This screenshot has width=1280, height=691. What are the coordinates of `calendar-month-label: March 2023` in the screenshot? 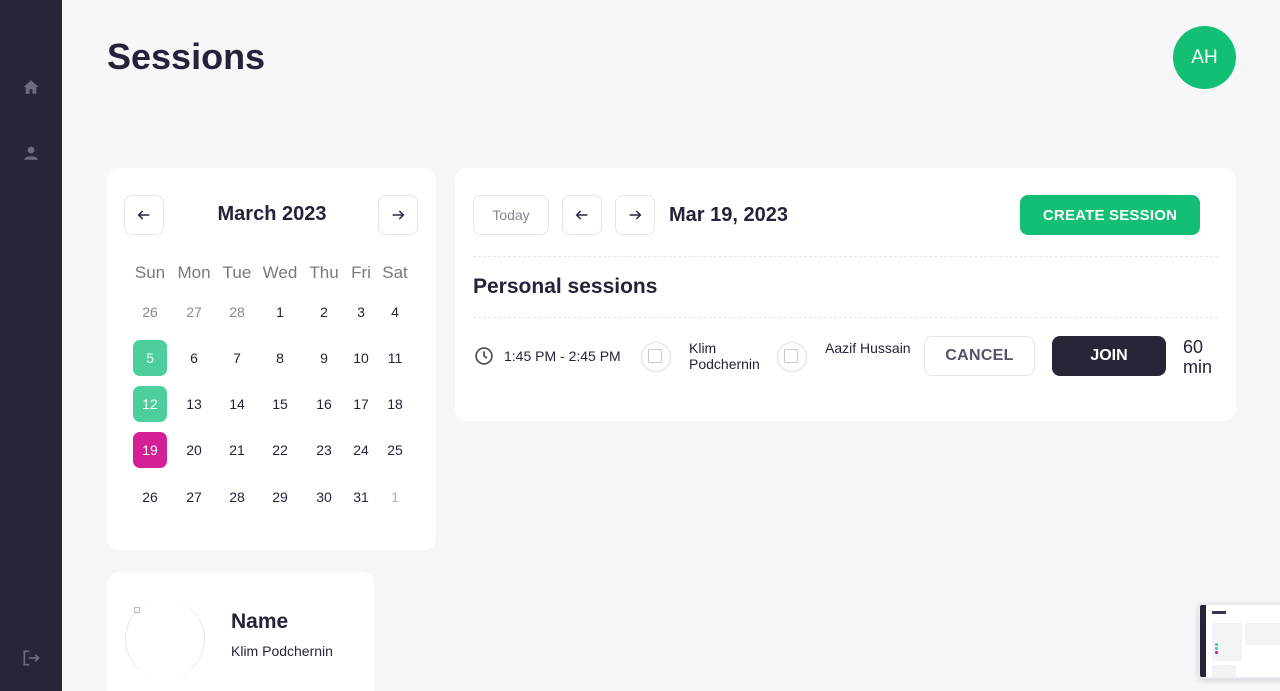 It's located at (272, 214).